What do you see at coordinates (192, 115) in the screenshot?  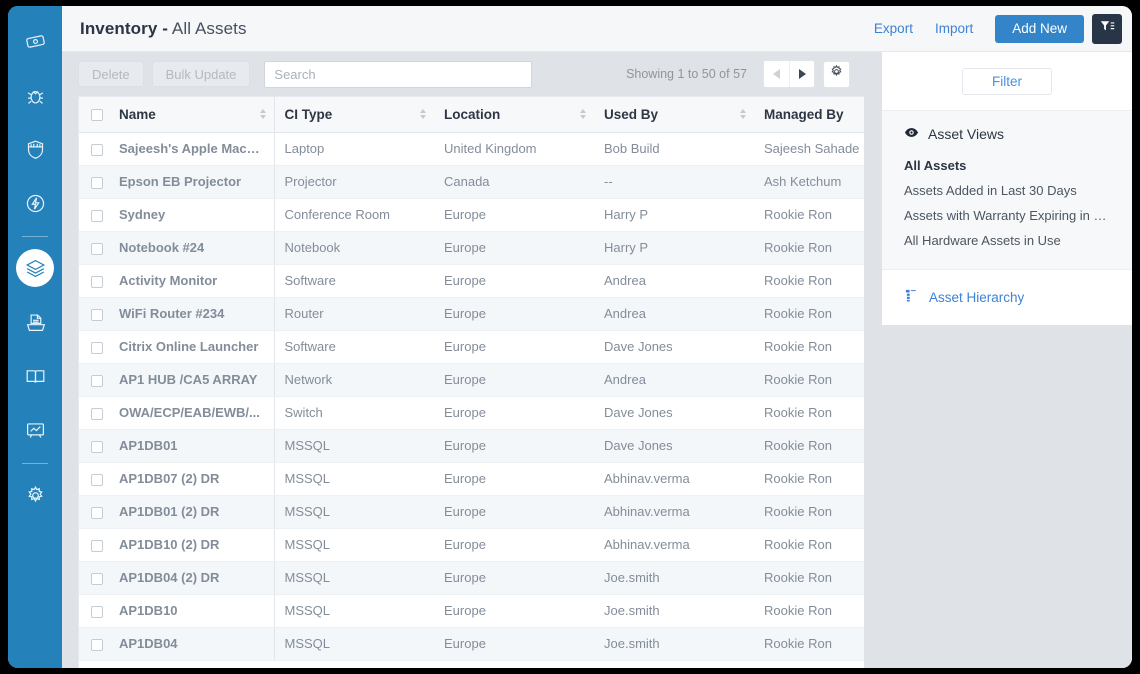 I see `column-header-name: Name` at bounding box center [192, 115].